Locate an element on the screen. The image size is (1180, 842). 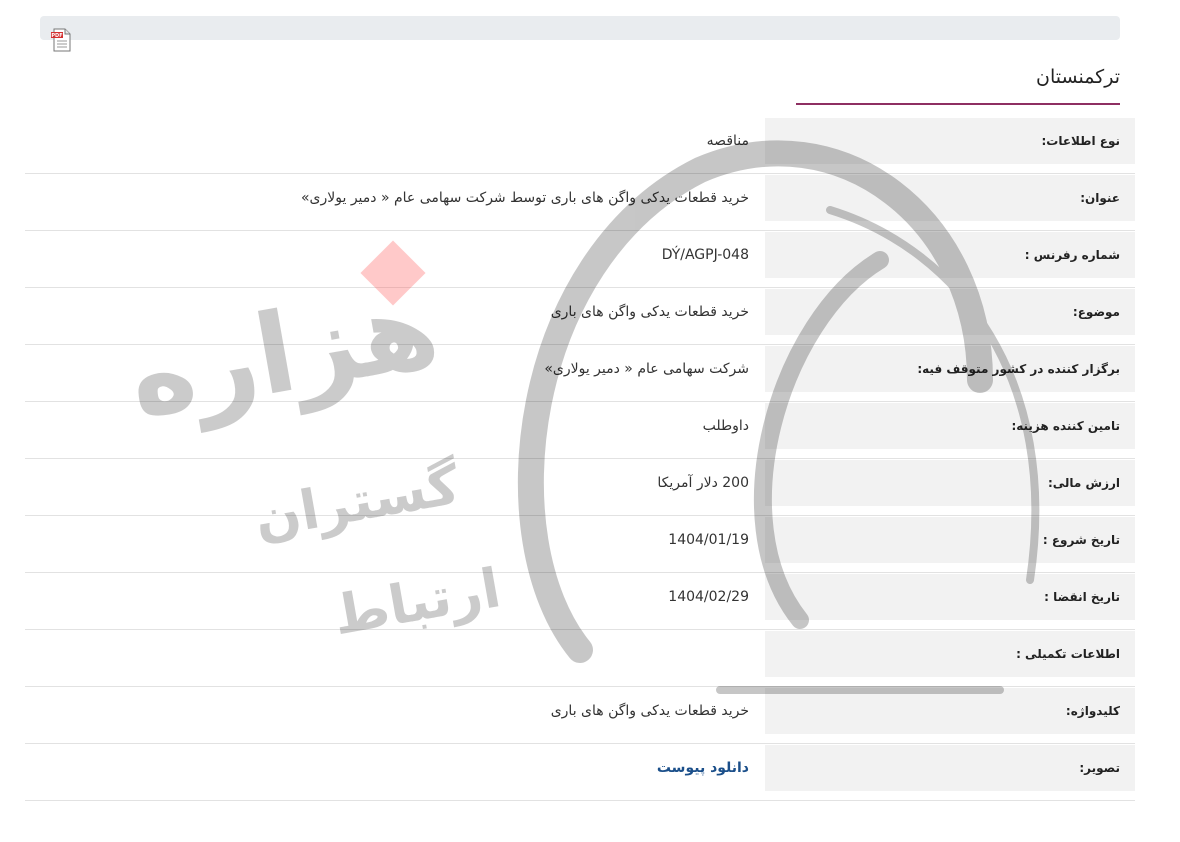
label-cell: تاریخ شروع : is located at coordinates (950, 540).